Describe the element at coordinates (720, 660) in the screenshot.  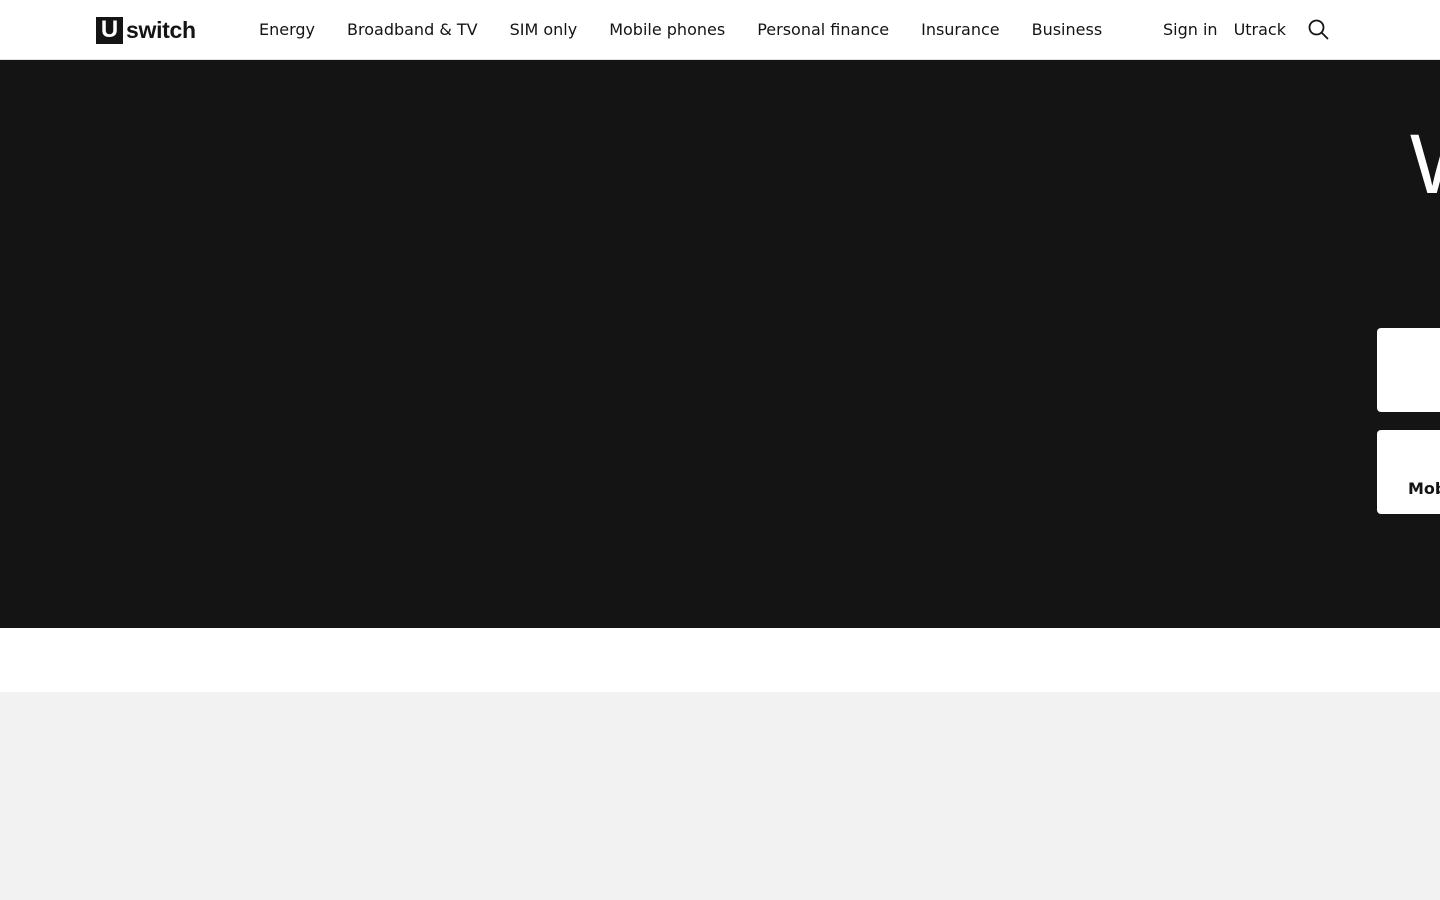
I see `content-band` at that location.